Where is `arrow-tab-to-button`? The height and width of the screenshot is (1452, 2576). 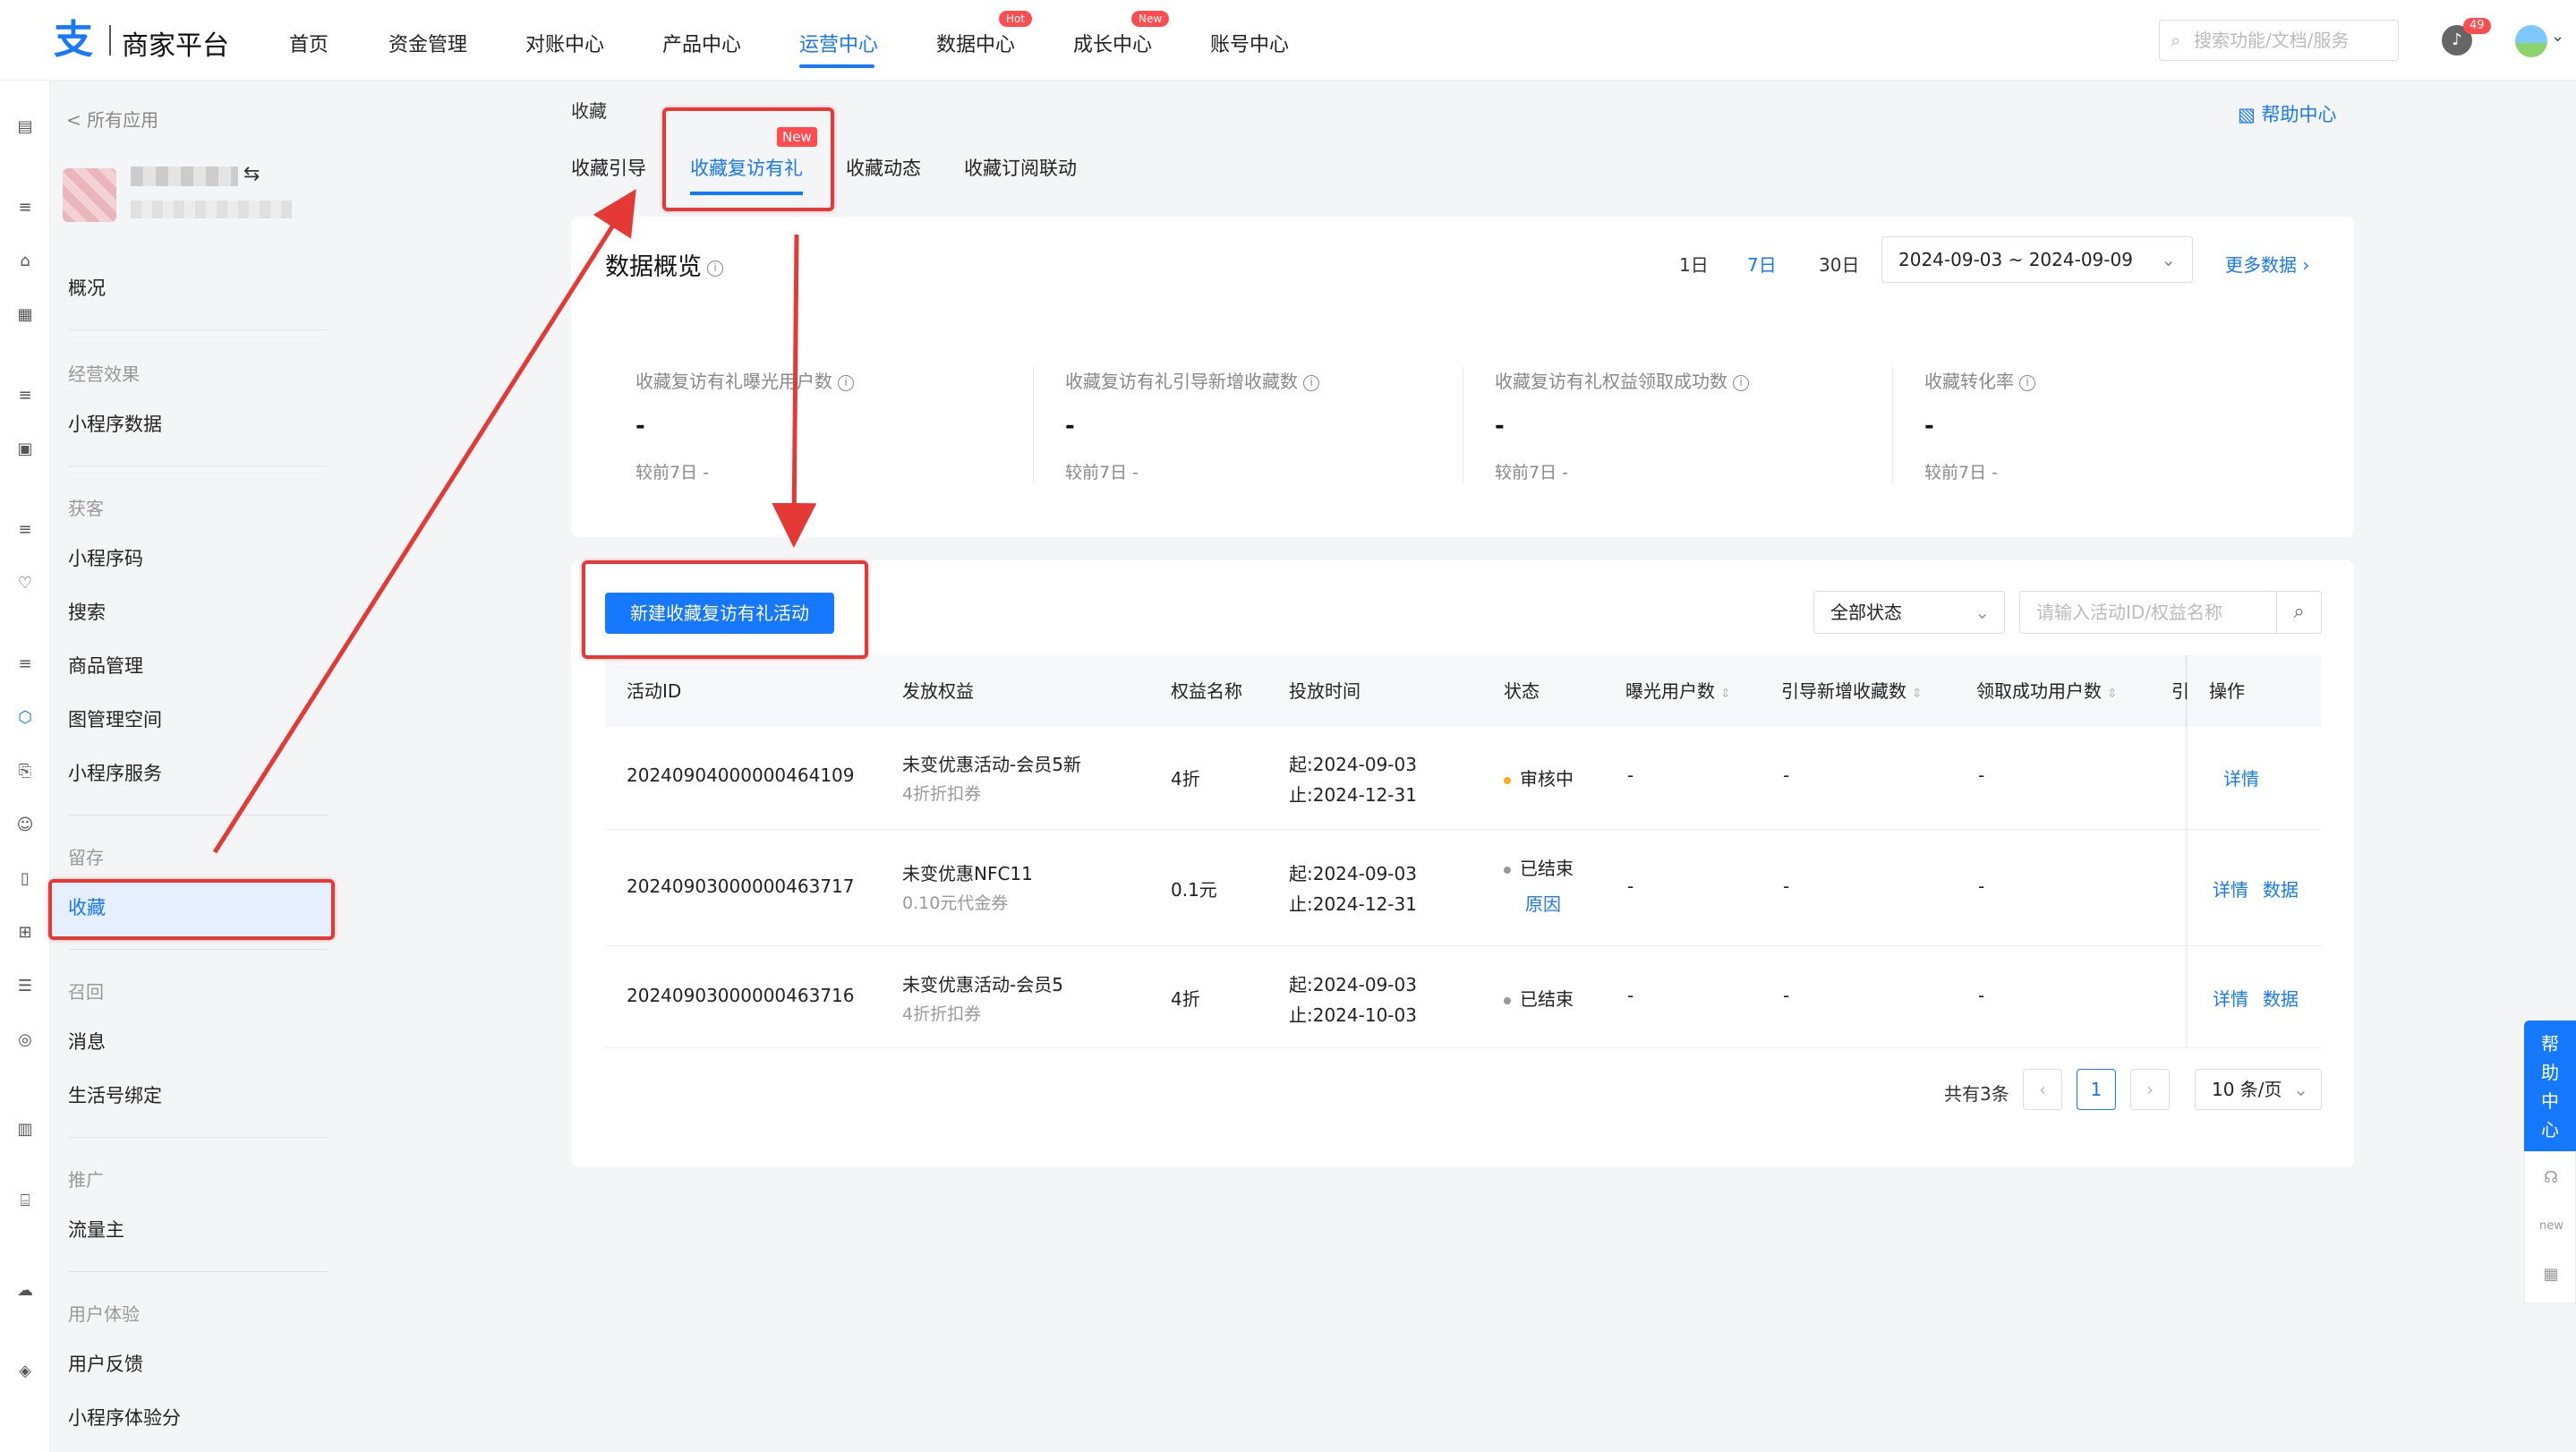
arrow-tab-to-button is located at coordinates (794, 391).